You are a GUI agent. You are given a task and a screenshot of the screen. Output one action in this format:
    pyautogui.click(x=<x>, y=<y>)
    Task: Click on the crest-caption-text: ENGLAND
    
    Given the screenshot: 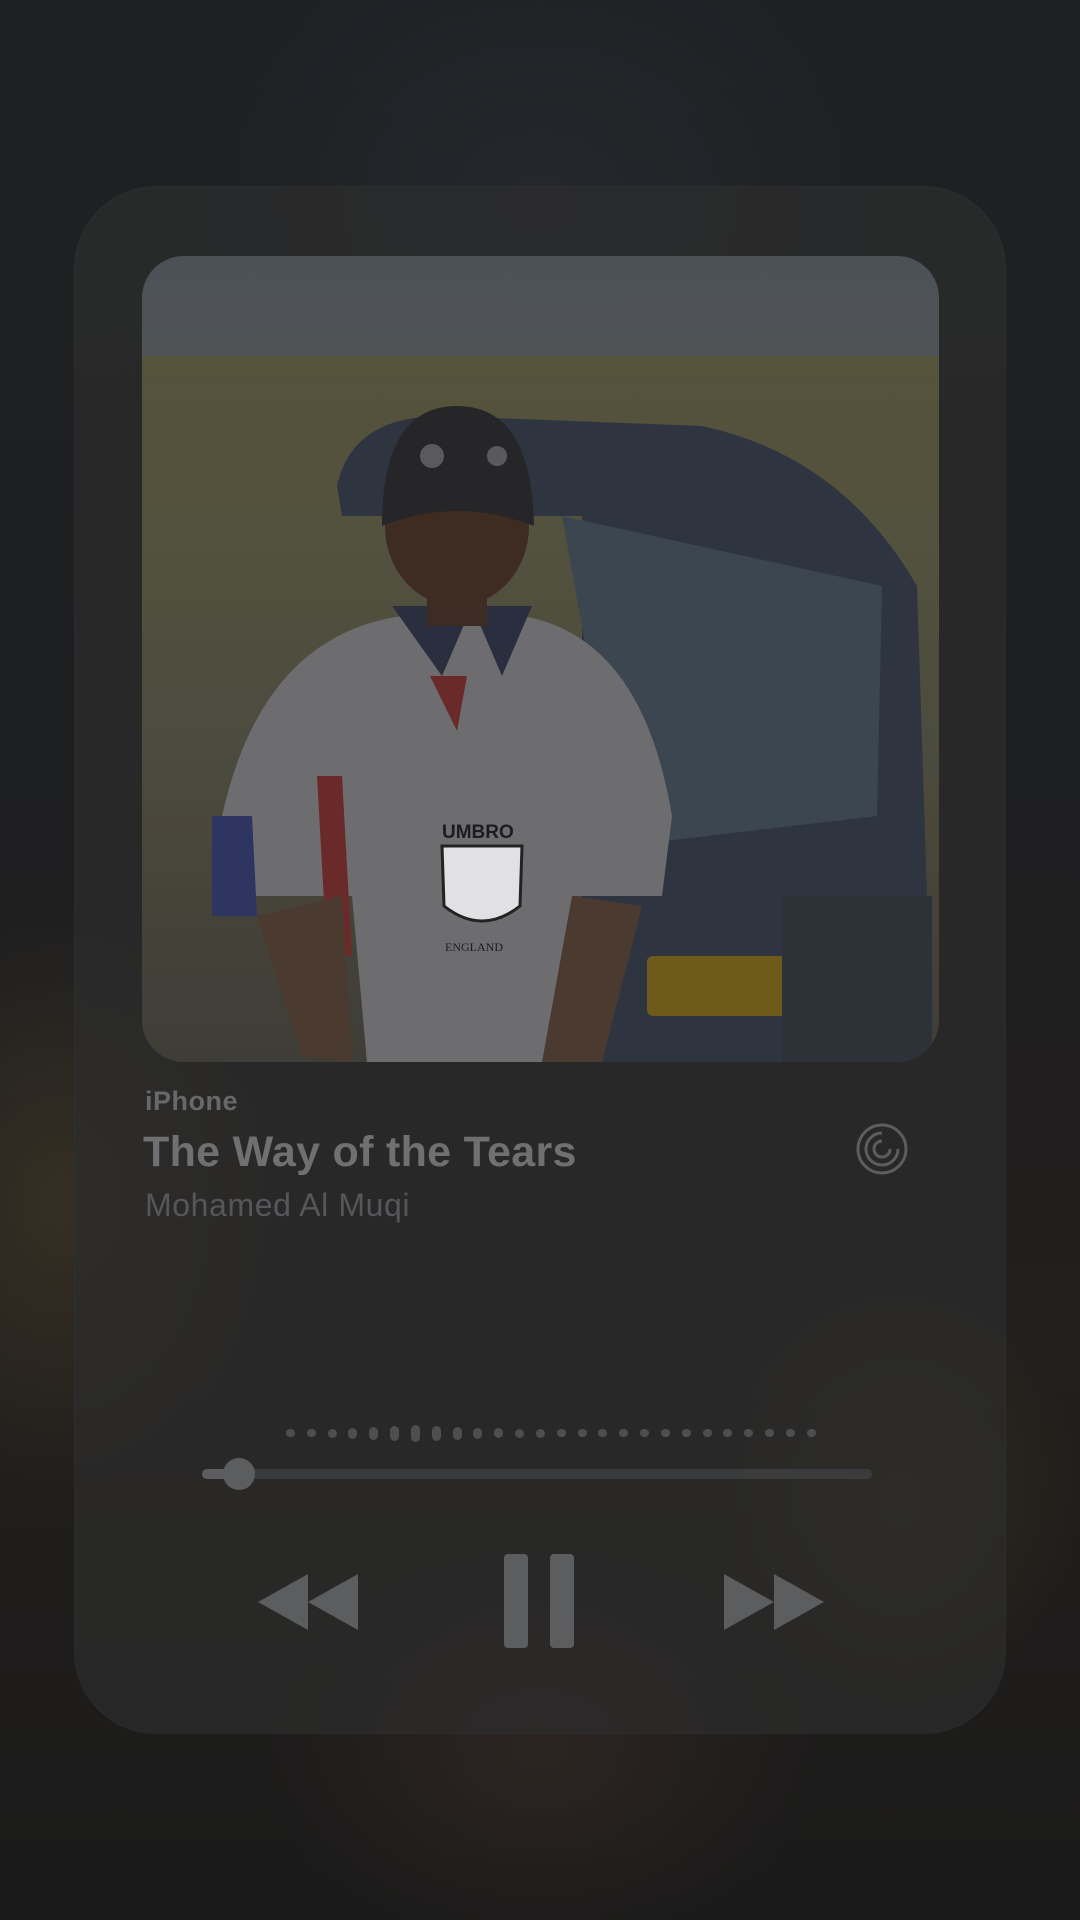 What is the action you would take?
    pyautogui.click(x=474, y=947)
    